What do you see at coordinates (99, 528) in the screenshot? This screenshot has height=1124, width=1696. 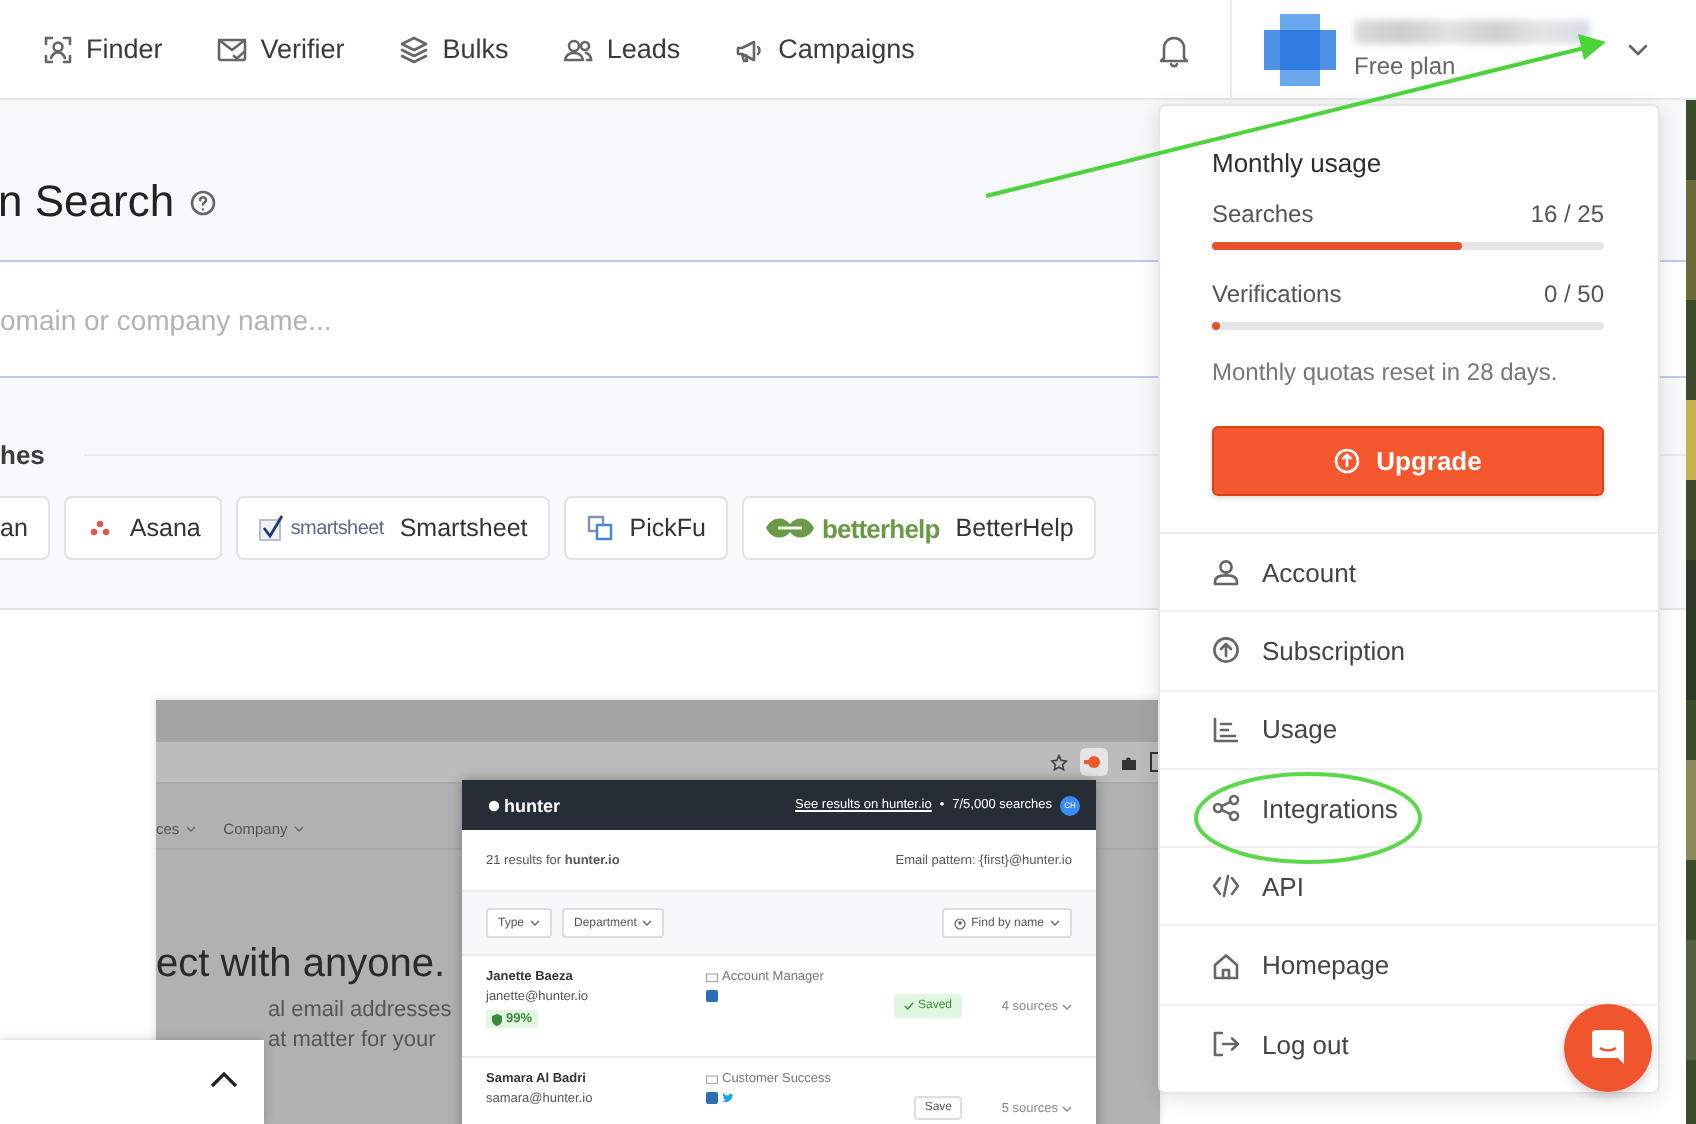 I see `triangle-dots-icon` at bounding box center [99, 528].